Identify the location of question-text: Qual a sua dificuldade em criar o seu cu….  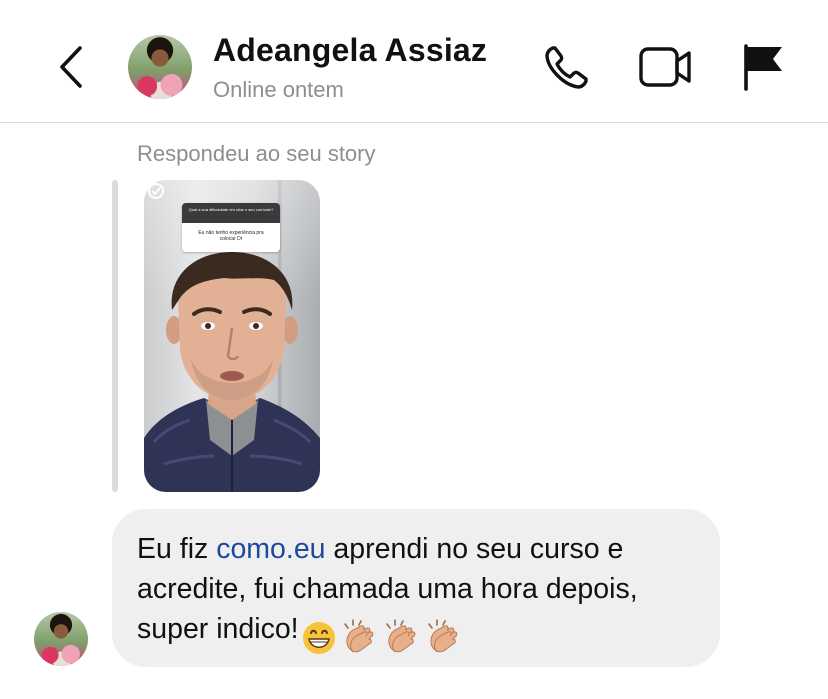
(231, 213).